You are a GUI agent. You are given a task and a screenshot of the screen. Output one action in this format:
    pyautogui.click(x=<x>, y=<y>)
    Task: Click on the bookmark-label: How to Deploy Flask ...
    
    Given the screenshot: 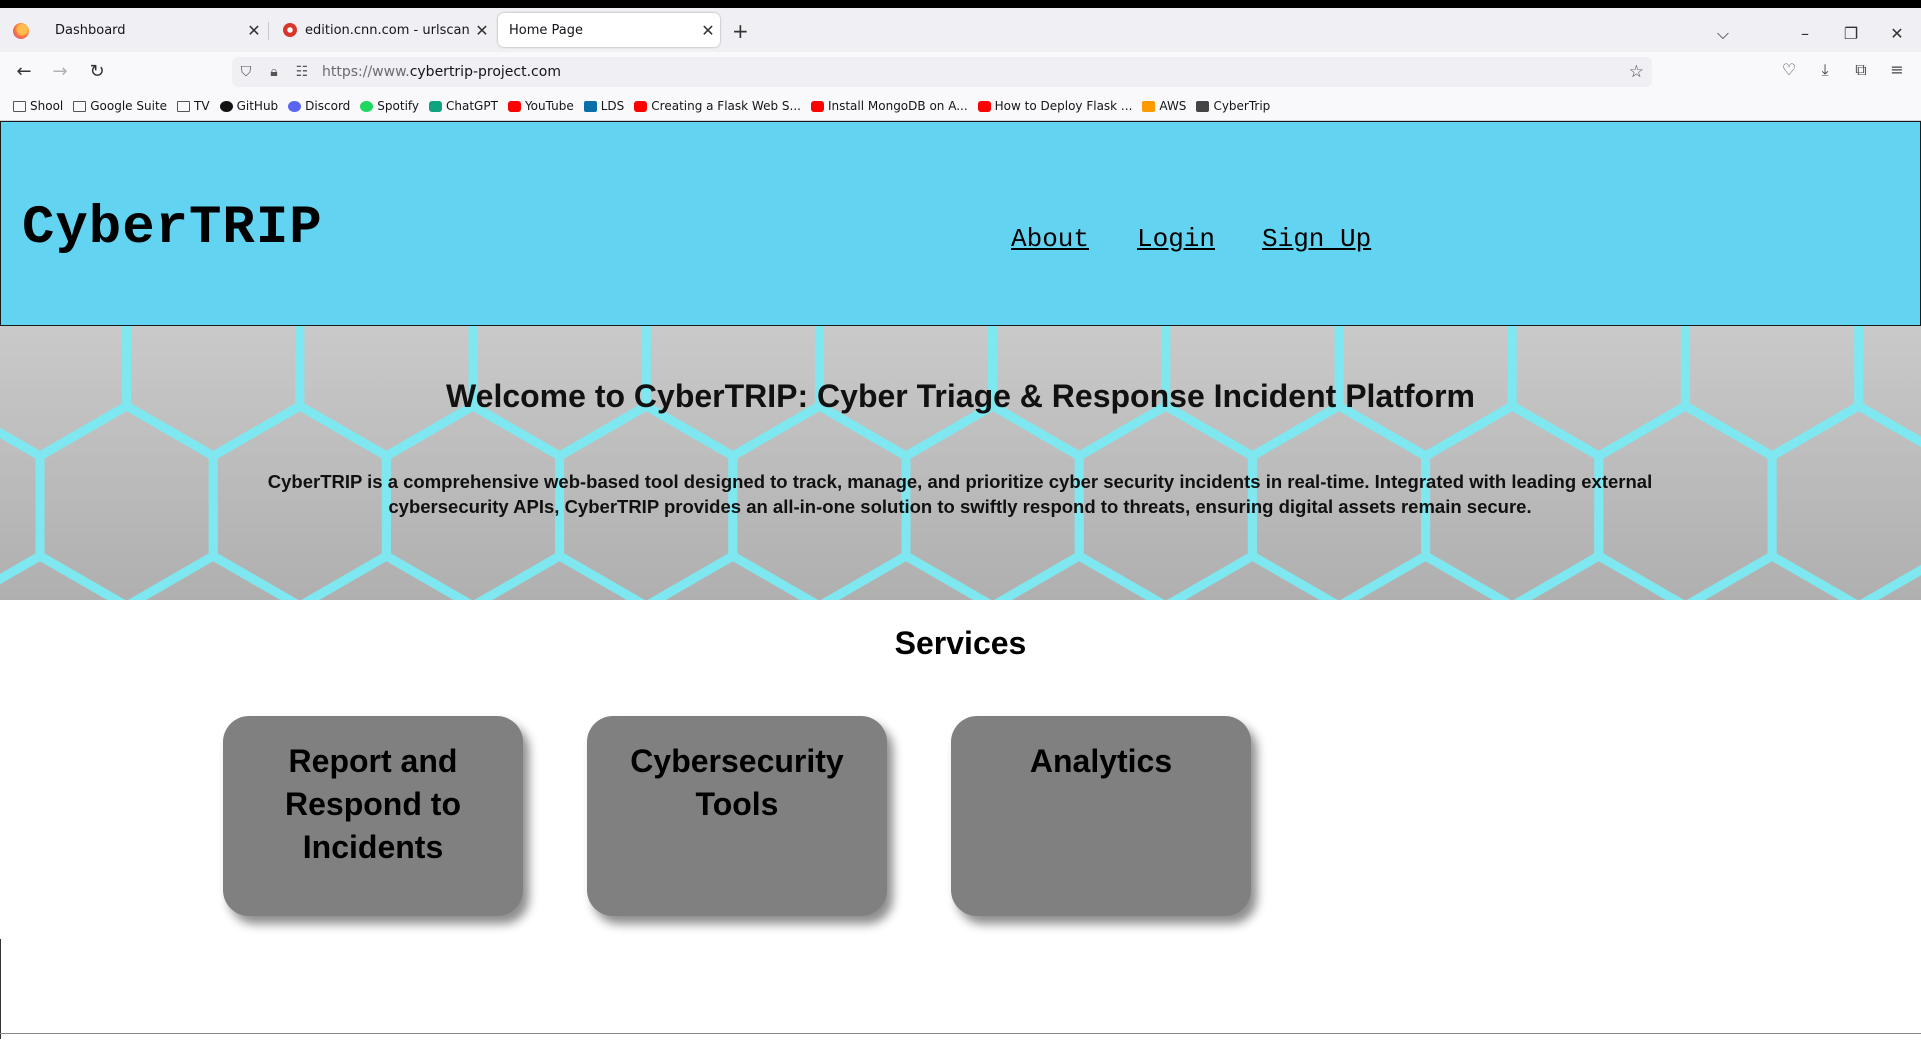 What is the action you would take?
    pyautogui.click(x=1063, y=106)
    